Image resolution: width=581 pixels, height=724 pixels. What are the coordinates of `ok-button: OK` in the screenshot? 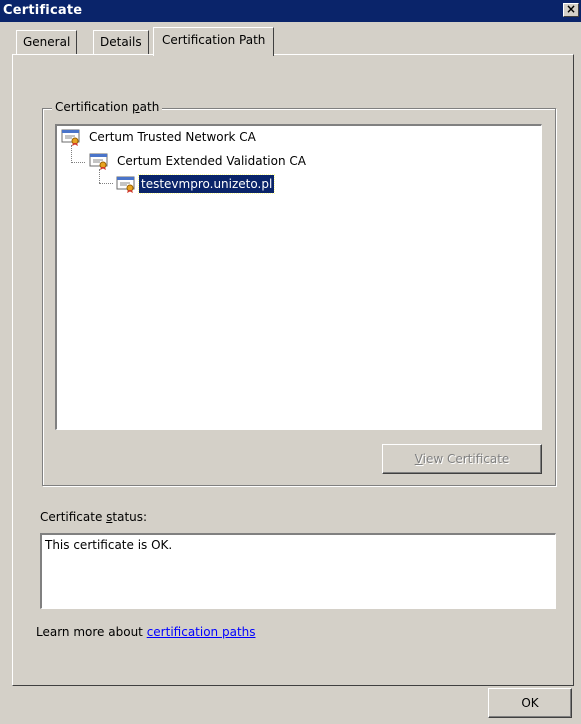 It's located at (530, 703).